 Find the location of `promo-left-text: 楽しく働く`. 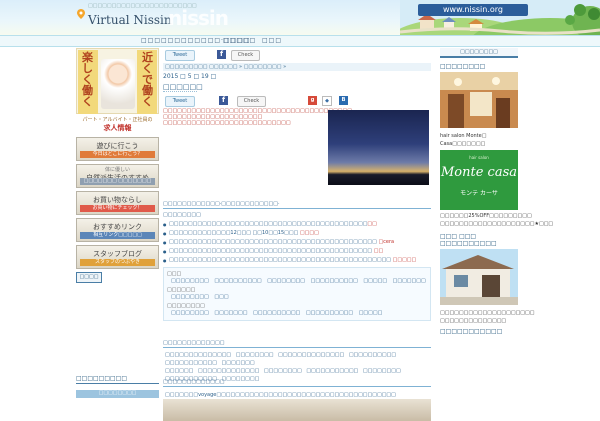

promo-left-text: 楽しく働く is located at coordinates (87, 79).